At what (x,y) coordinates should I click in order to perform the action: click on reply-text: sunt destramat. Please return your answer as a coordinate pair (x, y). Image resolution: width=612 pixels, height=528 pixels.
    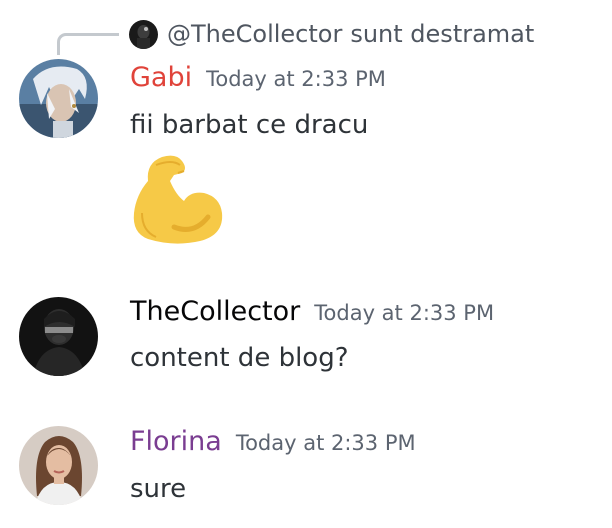
    Looking at the image, I should click on (442, 34).